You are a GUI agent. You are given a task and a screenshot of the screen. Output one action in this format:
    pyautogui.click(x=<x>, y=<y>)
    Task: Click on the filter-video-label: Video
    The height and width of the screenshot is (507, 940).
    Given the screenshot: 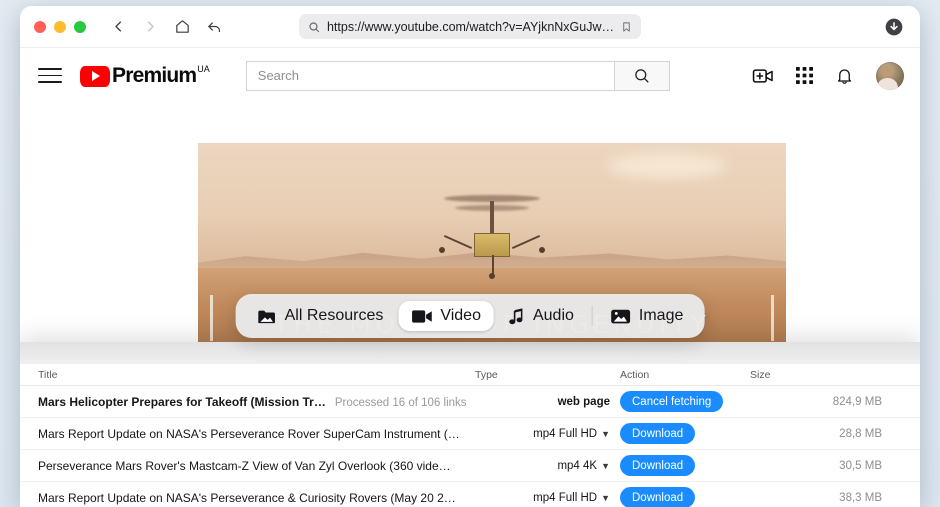 What is the action you would take?
    pyautogui.click(x=460, y=315)
    